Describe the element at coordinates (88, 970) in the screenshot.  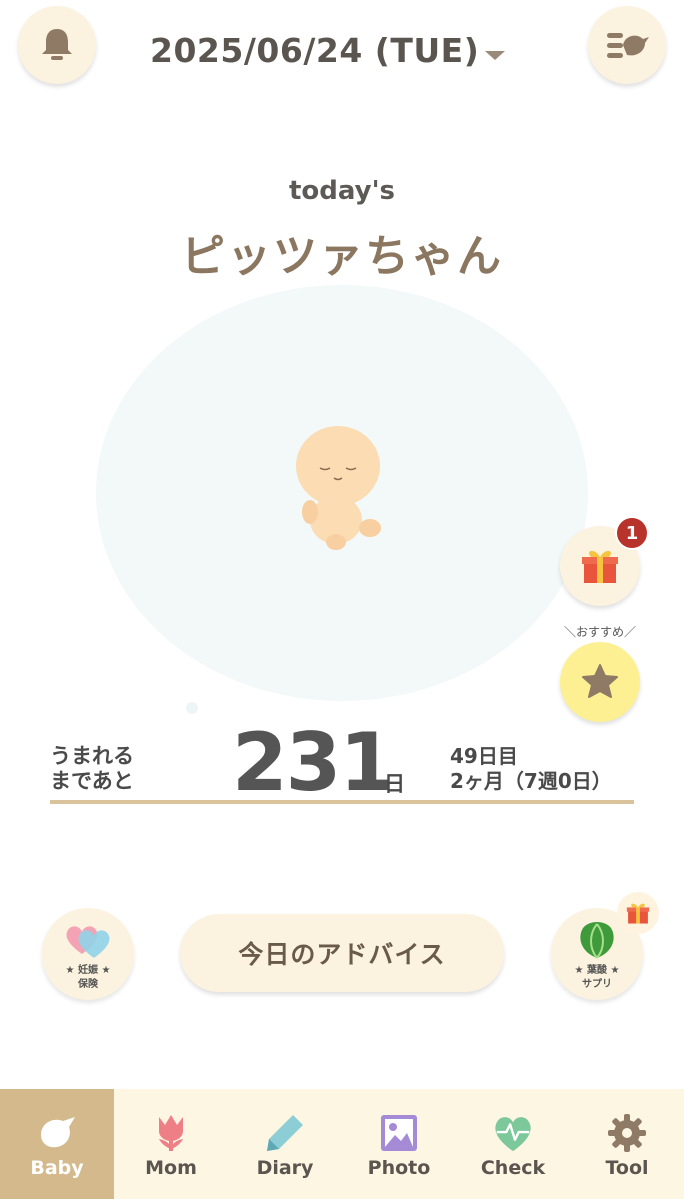
I see `insurance-label-line1: ★ 妊娠 ★` at that location.